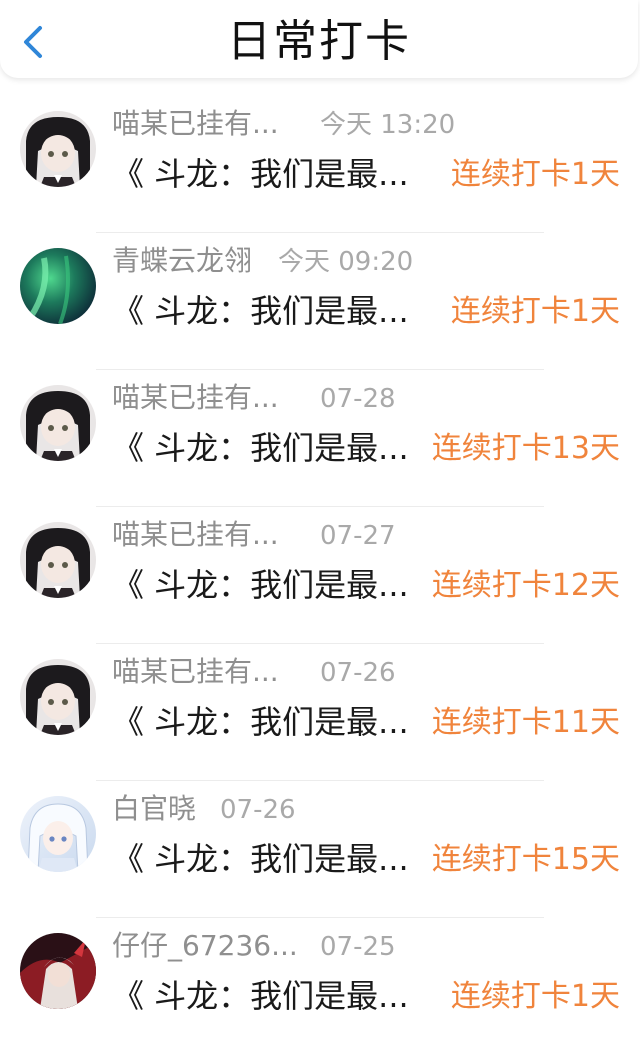 This screenshot has width=640, height=1055. Describe the element at coordinates (525, 585) in the screenshot. I see `streak-label: 连续打卡12天` at that location.